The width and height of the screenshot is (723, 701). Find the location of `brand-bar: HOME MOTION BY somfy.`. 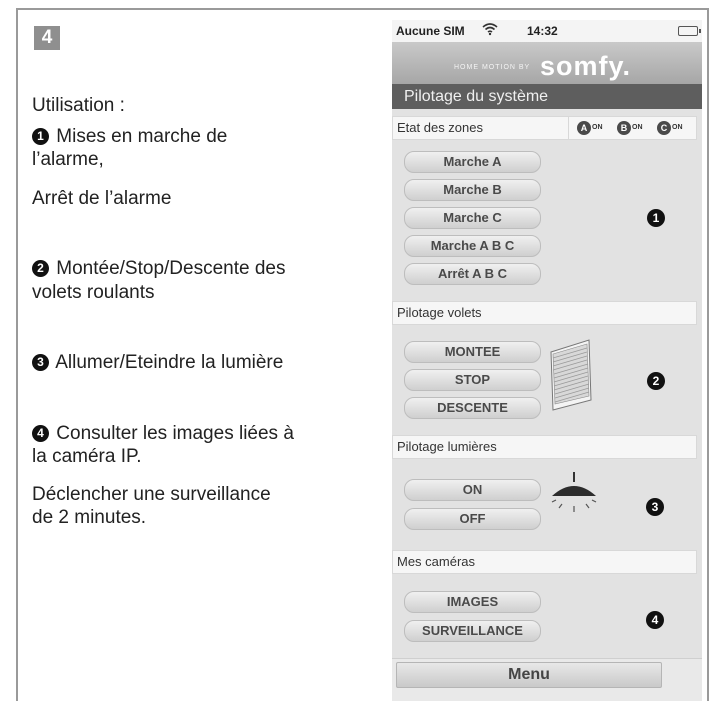

brand-bar: HOME MOTION BY somfy. is located at coordinates (547, 63).